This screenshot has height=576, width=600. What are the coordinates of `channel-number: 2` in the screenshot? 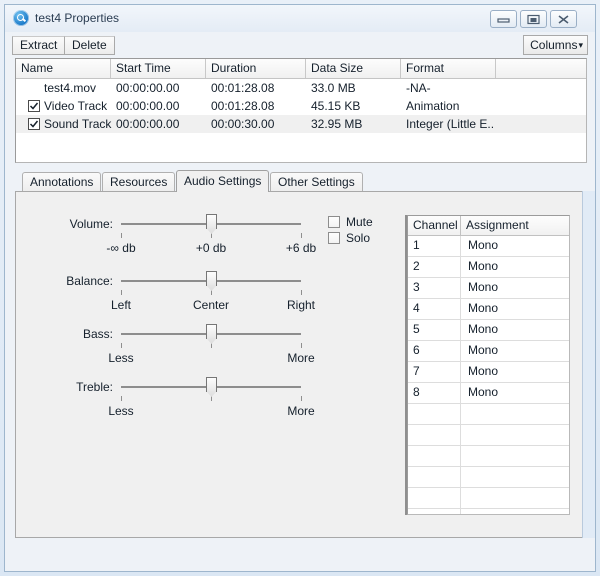 It's located at (434, 267).